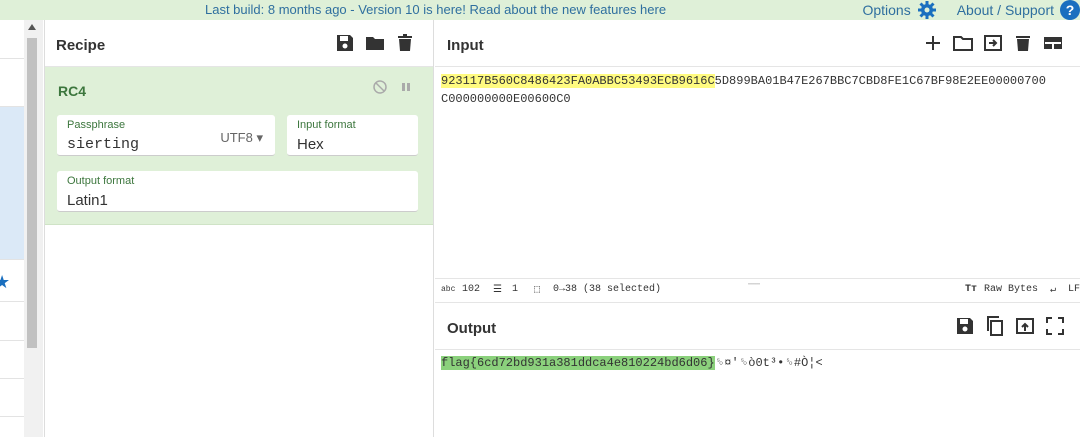 This screenshot has height=437, width=1080. Describe the element at coordinates (506, 99) in the screenshot. I see `input-text-line2: C000000000E00600C0` at that location.